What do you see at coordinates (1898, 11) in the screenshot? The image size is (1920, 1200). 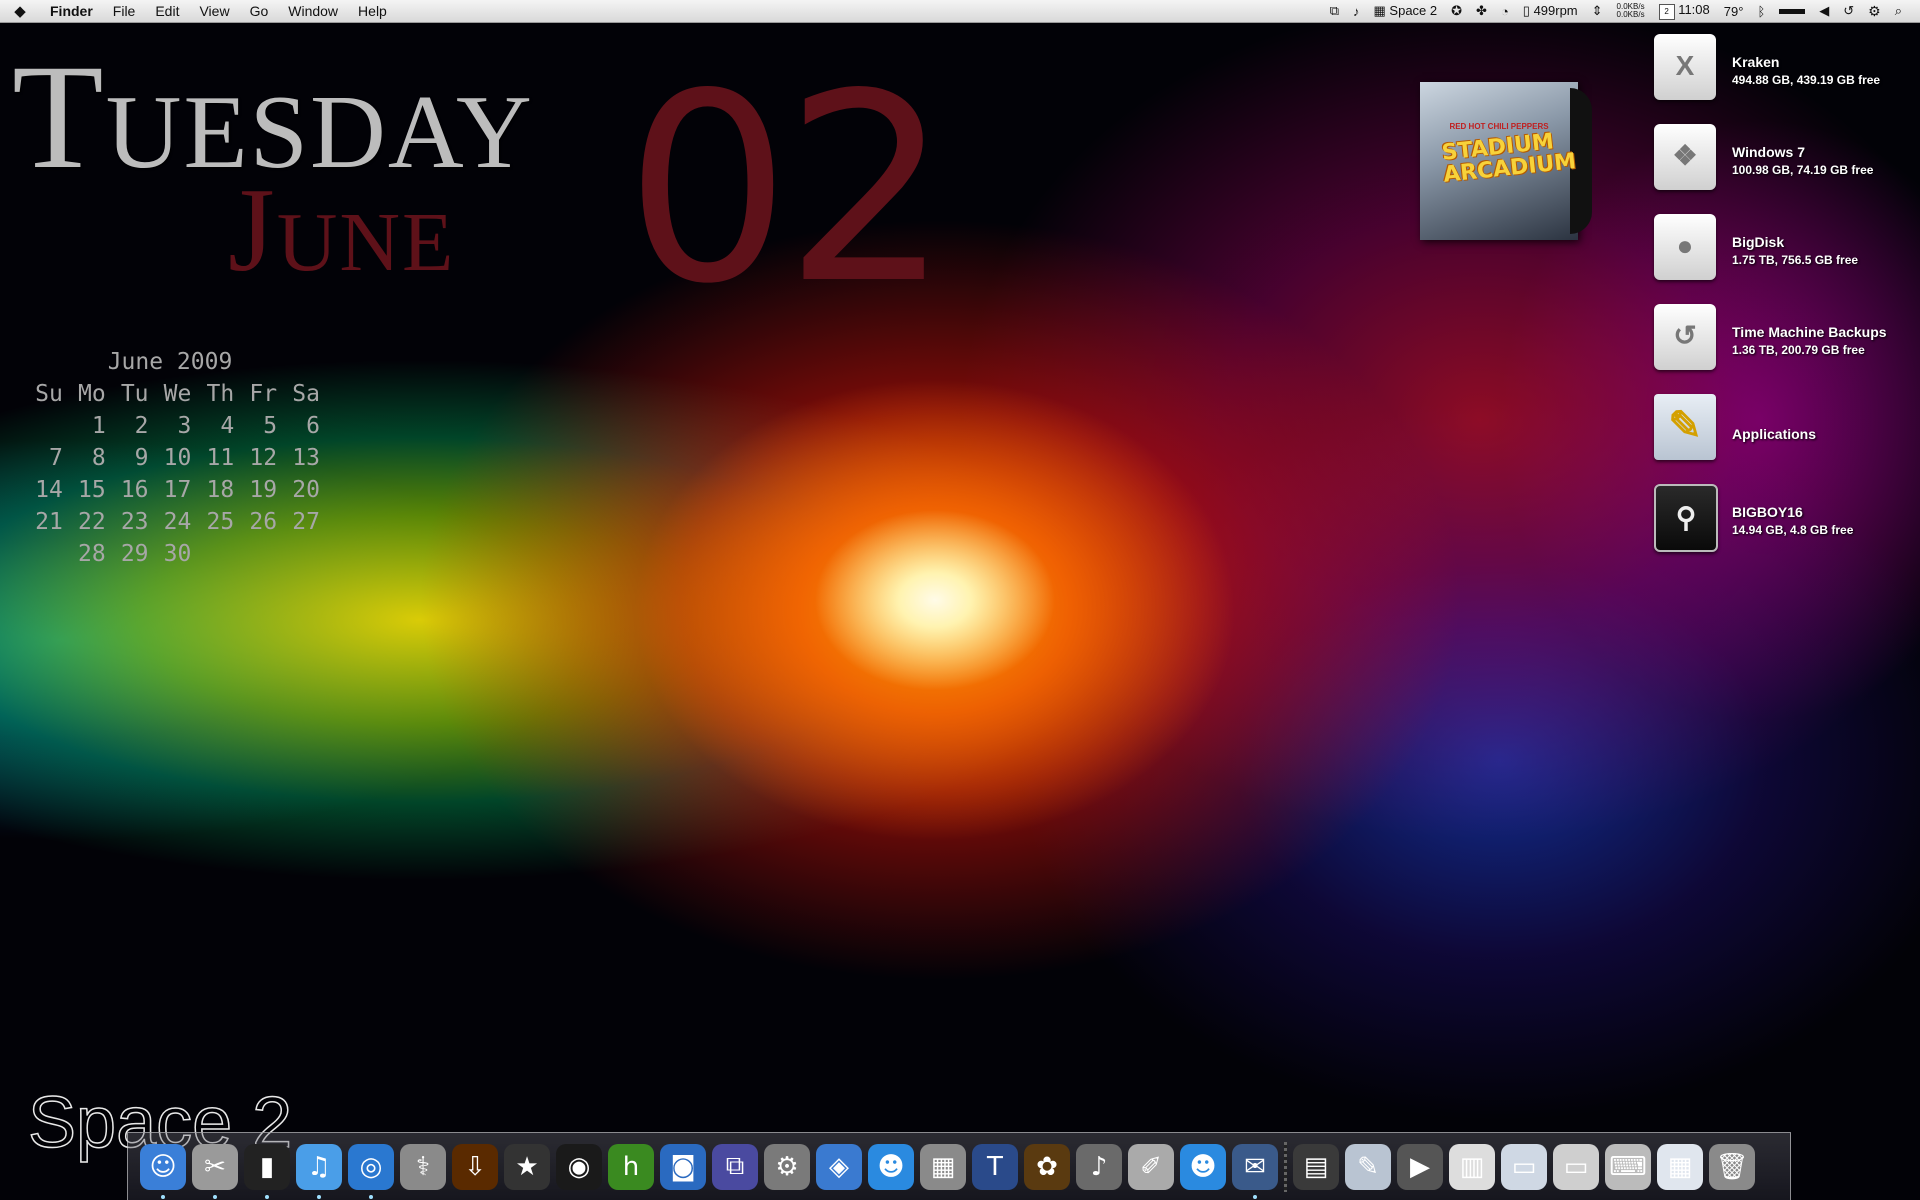 I see `spotlight-icon: ⌕` at bounding box center [1898, 11].